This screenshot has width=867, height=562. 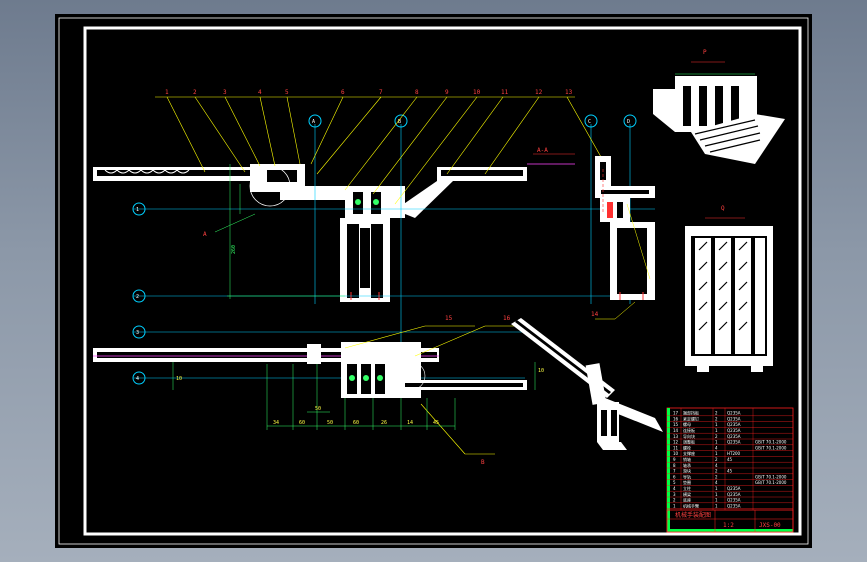 What do you see at coordinates (730, 447) in the screenshot?
I see `bom-row: 11 螺栓 4 GB/T 70.1-2000` at bounding box center [730, 447].